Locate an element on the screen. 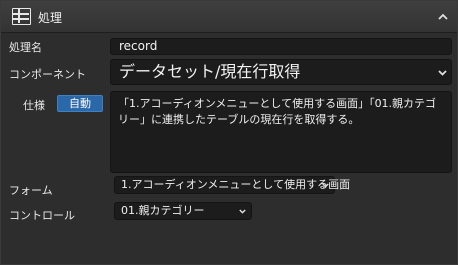 Image resolution: width=458 pixels, height=265 pixels. component-select: データセット/現在行取得 is located at coordinates (281, 72).